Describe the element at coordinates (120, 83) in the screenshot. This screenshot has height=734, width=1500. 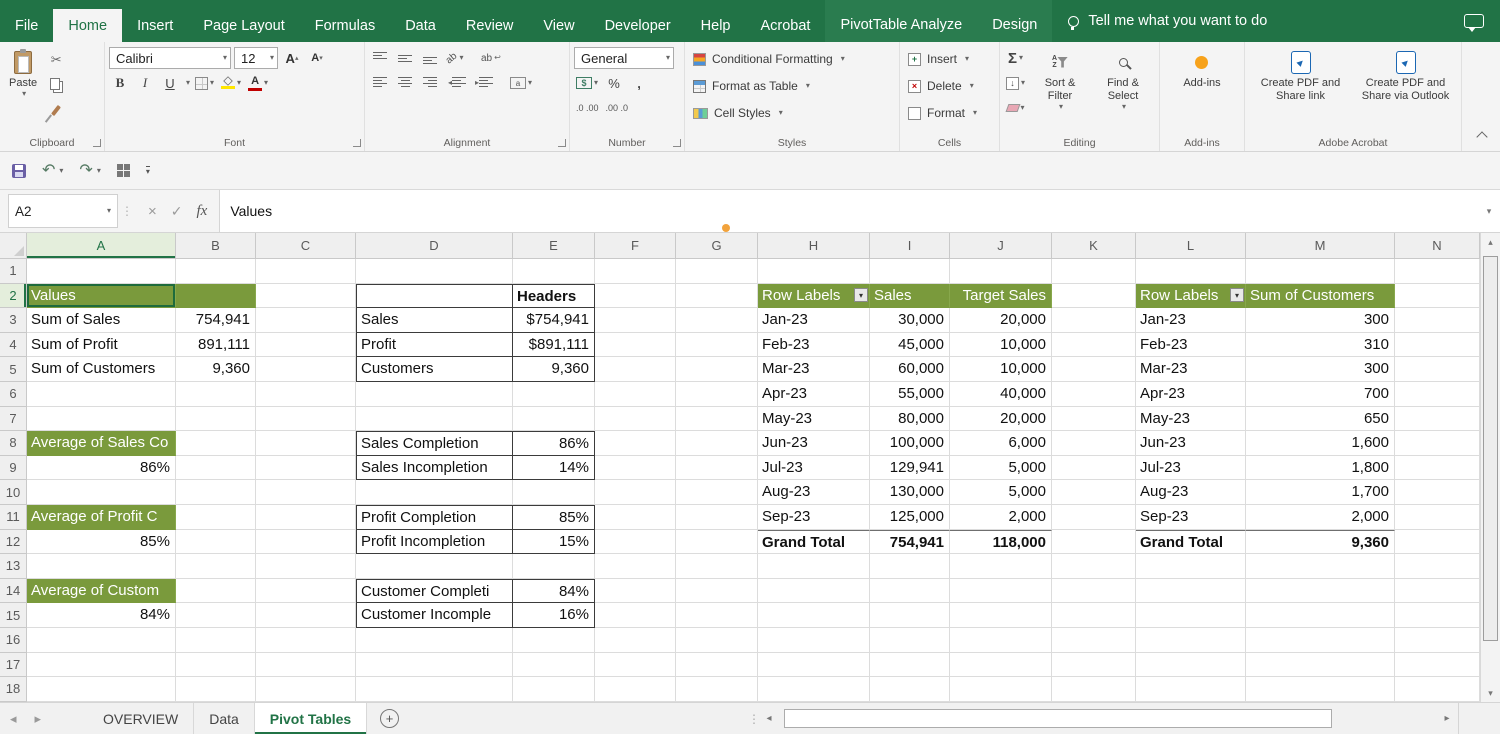
I see `bold-button: B` at that location.